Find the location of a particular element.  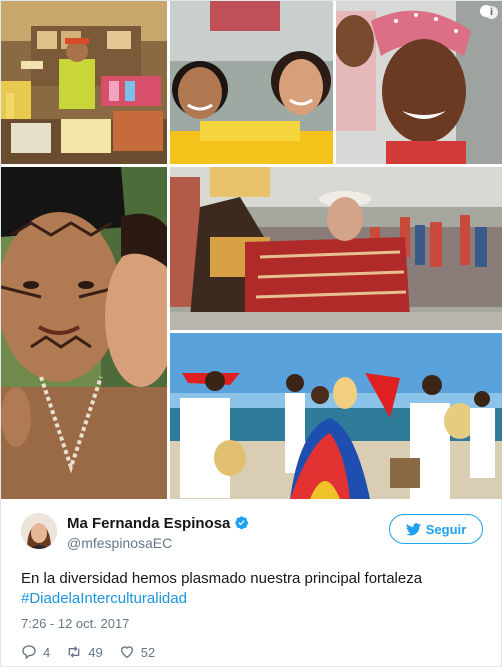

follow-label: Seguir is located at coordinates (446, 529).